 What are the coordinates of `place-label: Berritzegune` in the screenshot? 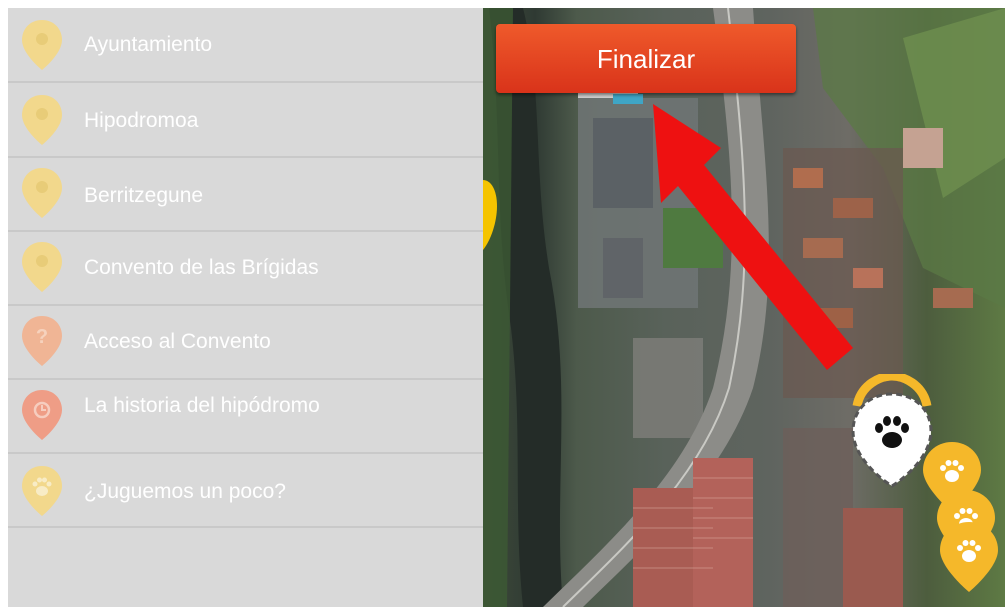 It's located at (144, 195).